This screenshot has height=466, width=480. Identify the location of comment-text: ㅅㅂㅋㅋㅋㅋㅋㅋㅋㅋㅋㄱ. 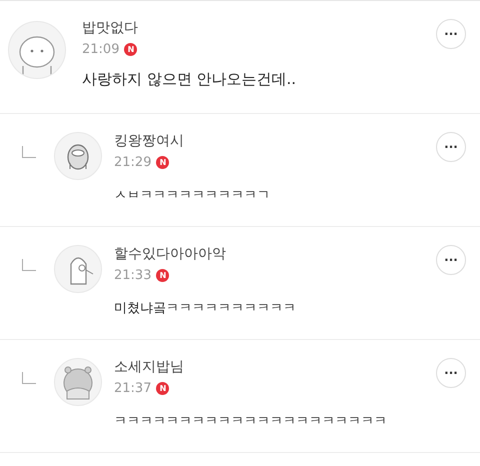
(192, 195).